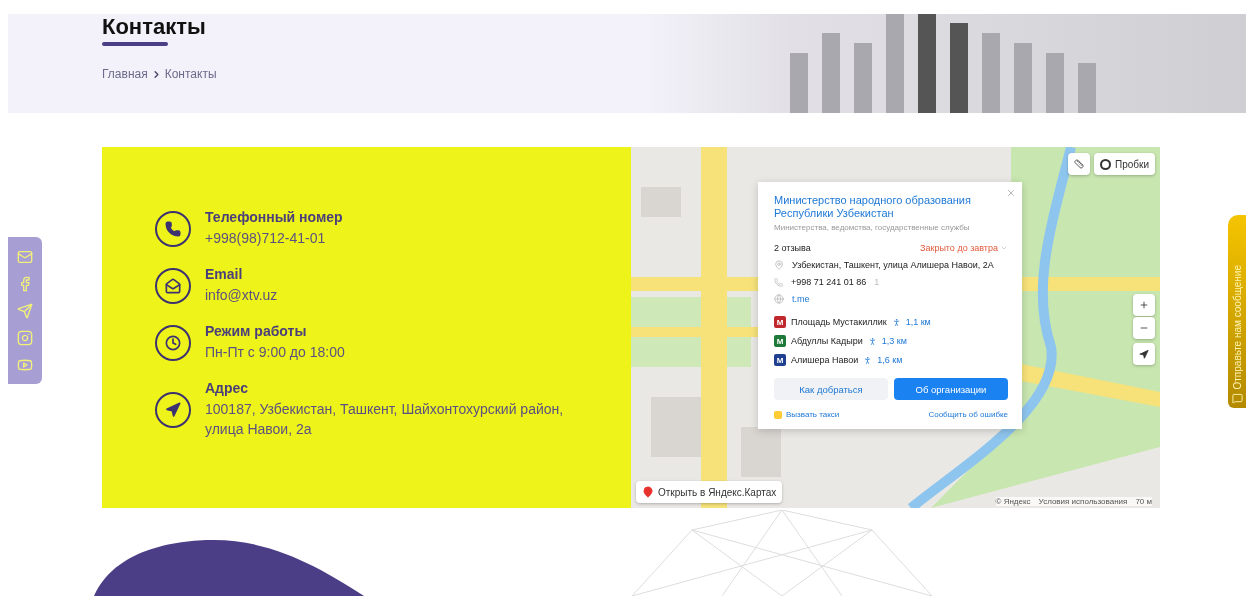 The image size is (1246, 596). What do you see at coordinates (173, 409) in the screenshot?
I see `navigation-arrow-icon-circle` at bounding box center [173, 409].